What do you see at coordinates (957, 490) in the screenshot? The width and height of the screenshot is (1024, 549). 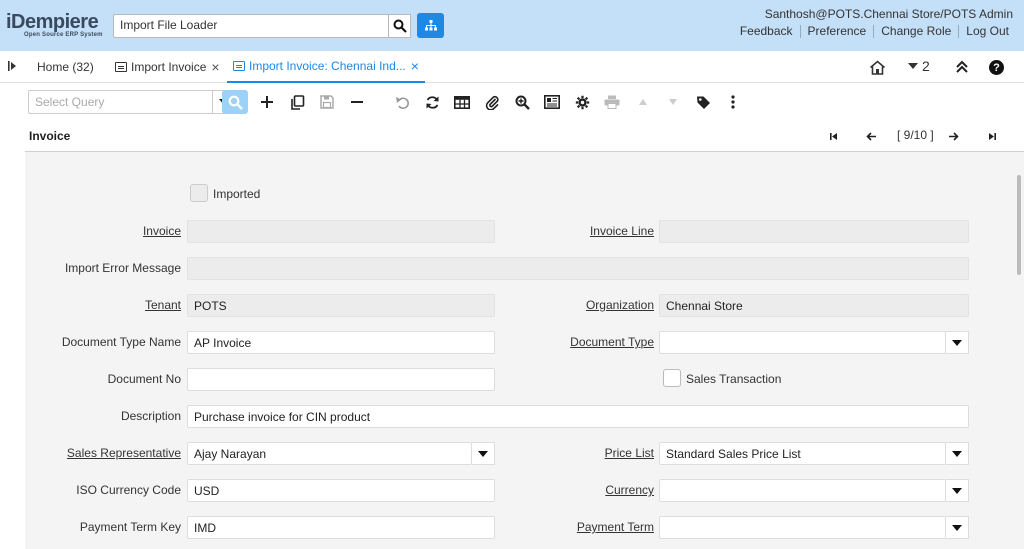 I see `currency-dropdown-button` at bounding box center [957, 490].